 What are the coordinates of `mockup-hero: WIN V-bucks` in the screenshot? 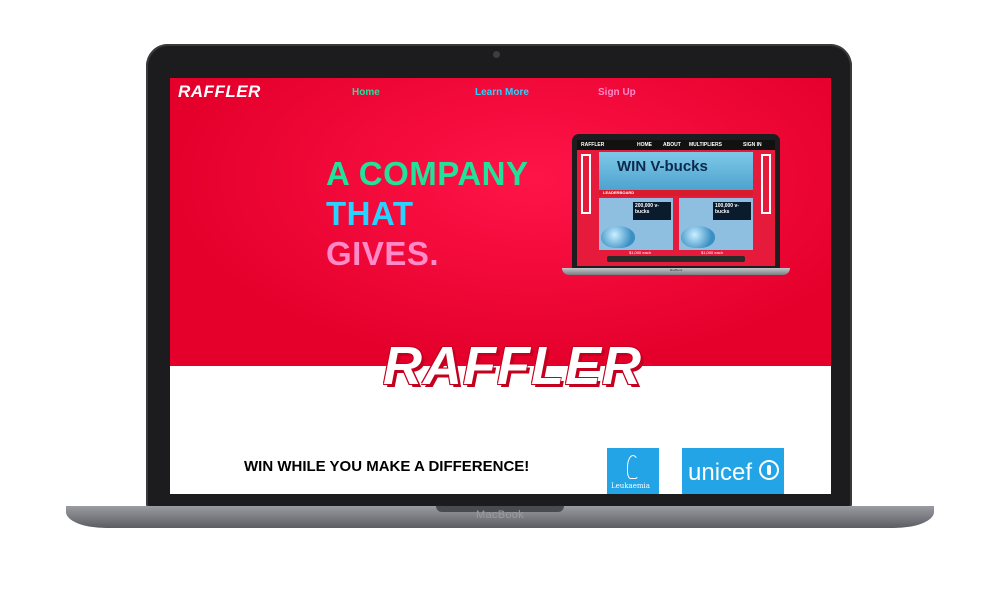 It's located at (676, 171).